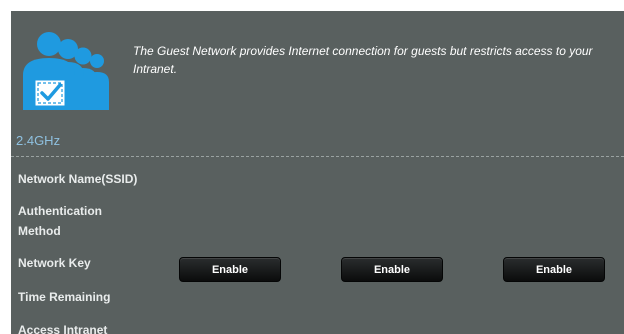 This screenshot has height=334, width=624. What do you see at coordinates (54, 263) in the screenshot?
I see `label-network-key: Network Key` at bounding box center [54, 263].